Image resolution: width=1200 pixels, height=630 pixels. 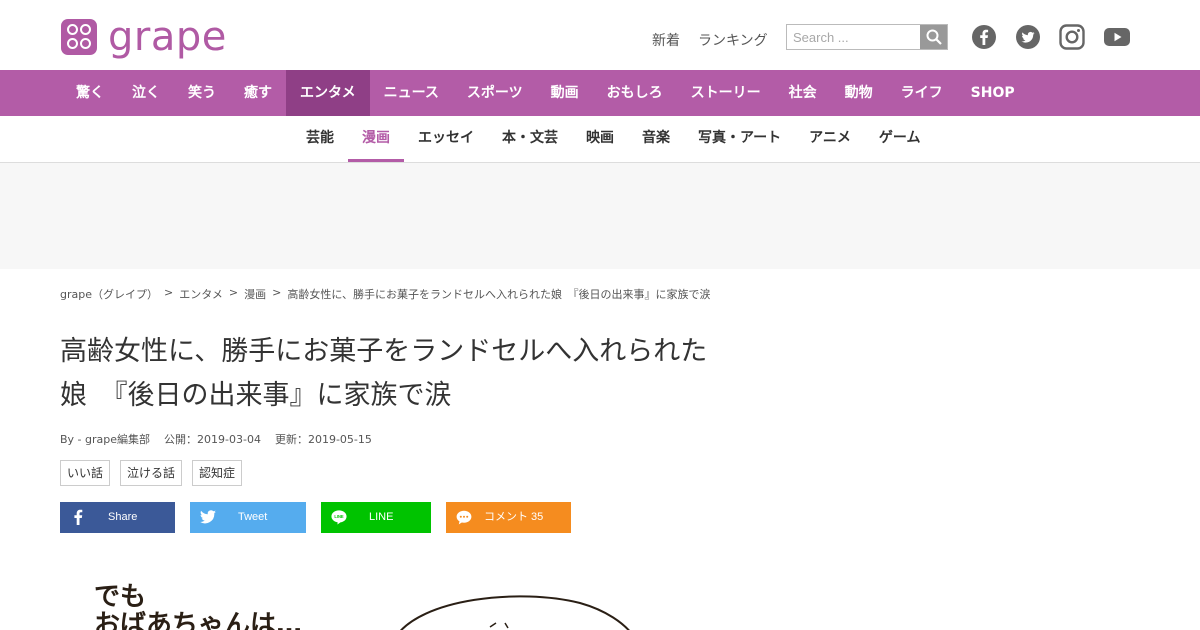 I want to click on ranking-link: ランキング, so click(x=733, y=40).